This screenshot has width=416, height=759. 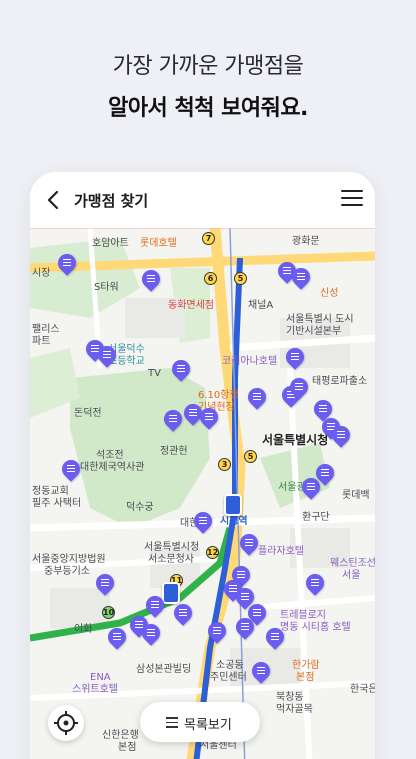 I want to click on line-badge: 6, so click(x=210, y=278).